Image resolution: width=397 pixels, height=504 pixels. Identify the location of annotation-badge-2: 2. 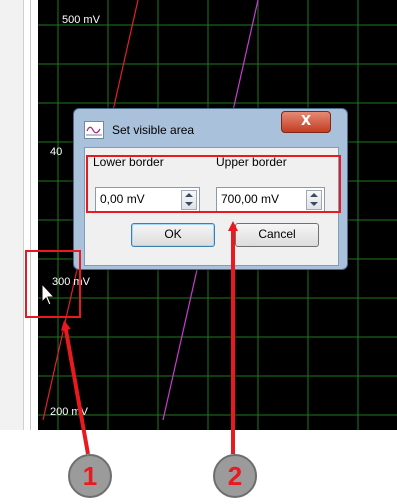
(235, 476).